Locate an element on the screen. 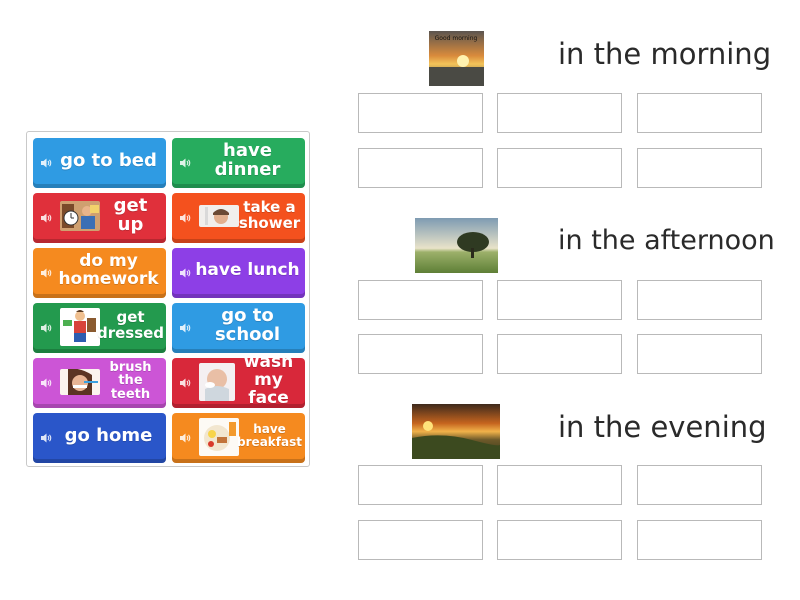 The height and width of the screenshot is (600, 800). tile-label: have dinner is located at coordinates (247, 160).